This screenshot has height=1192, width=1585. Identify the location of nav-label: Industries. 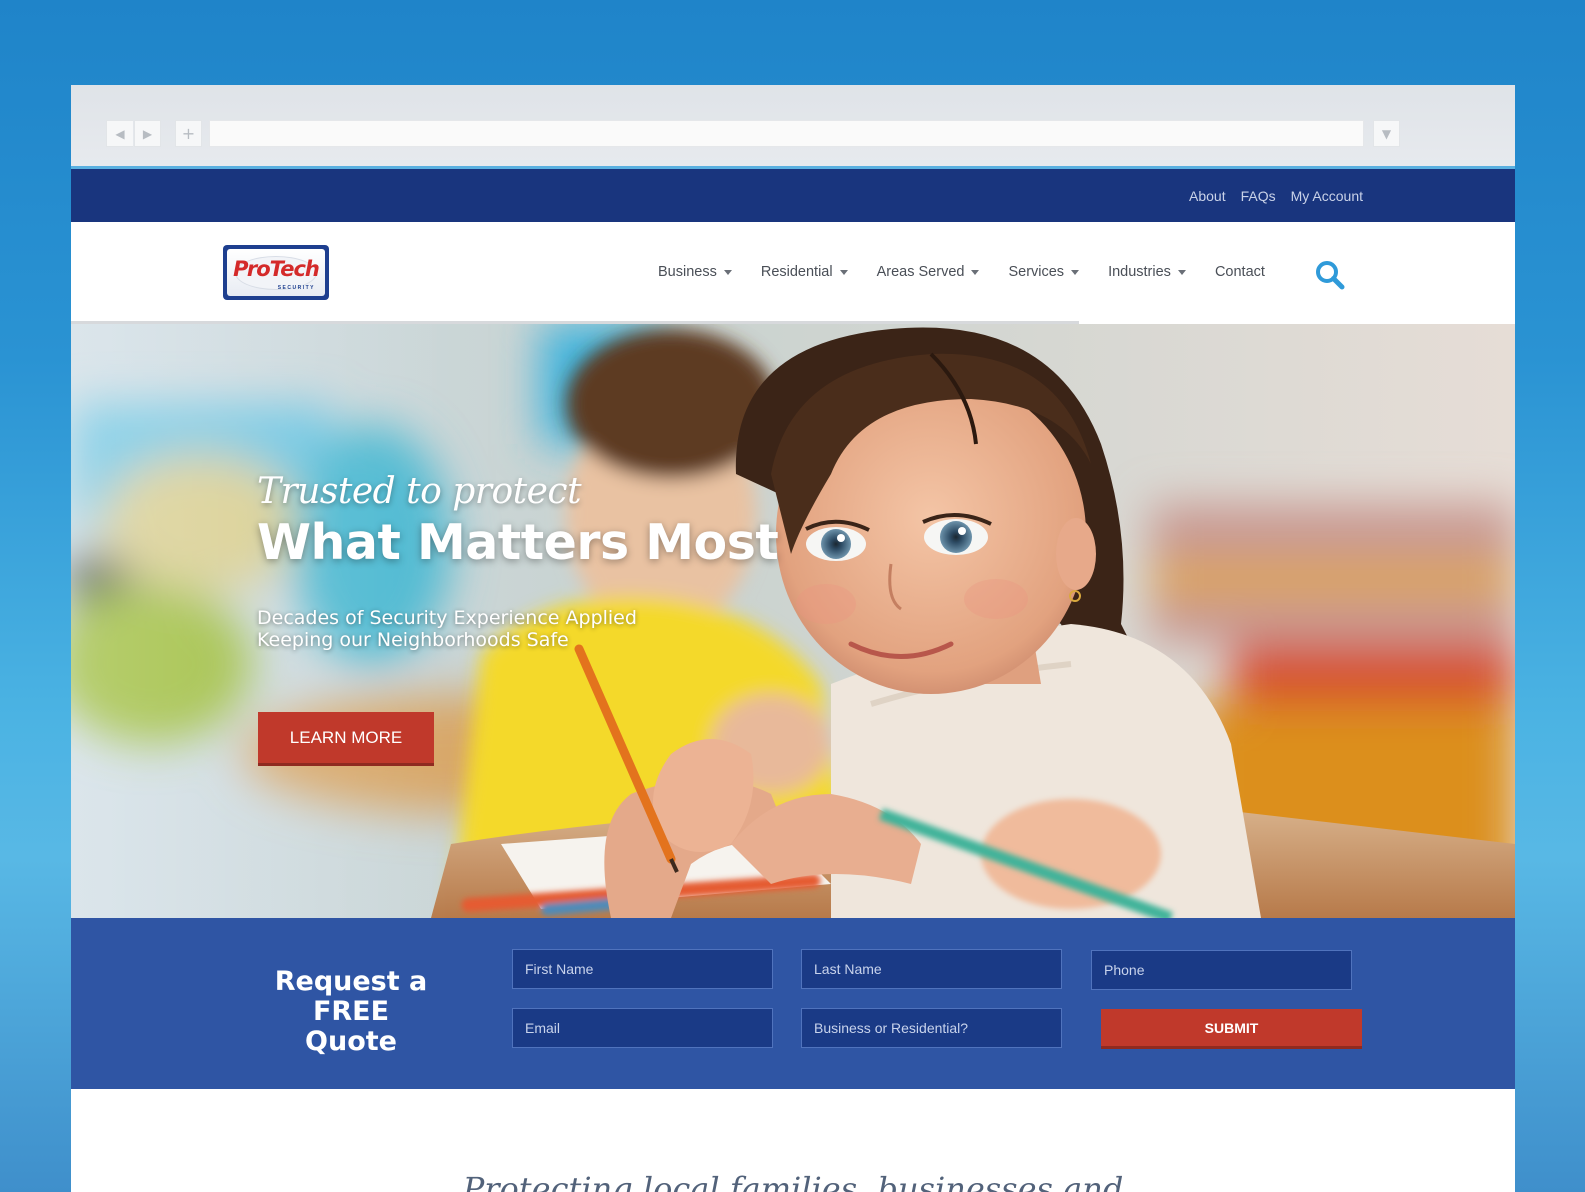
(1139, 272).